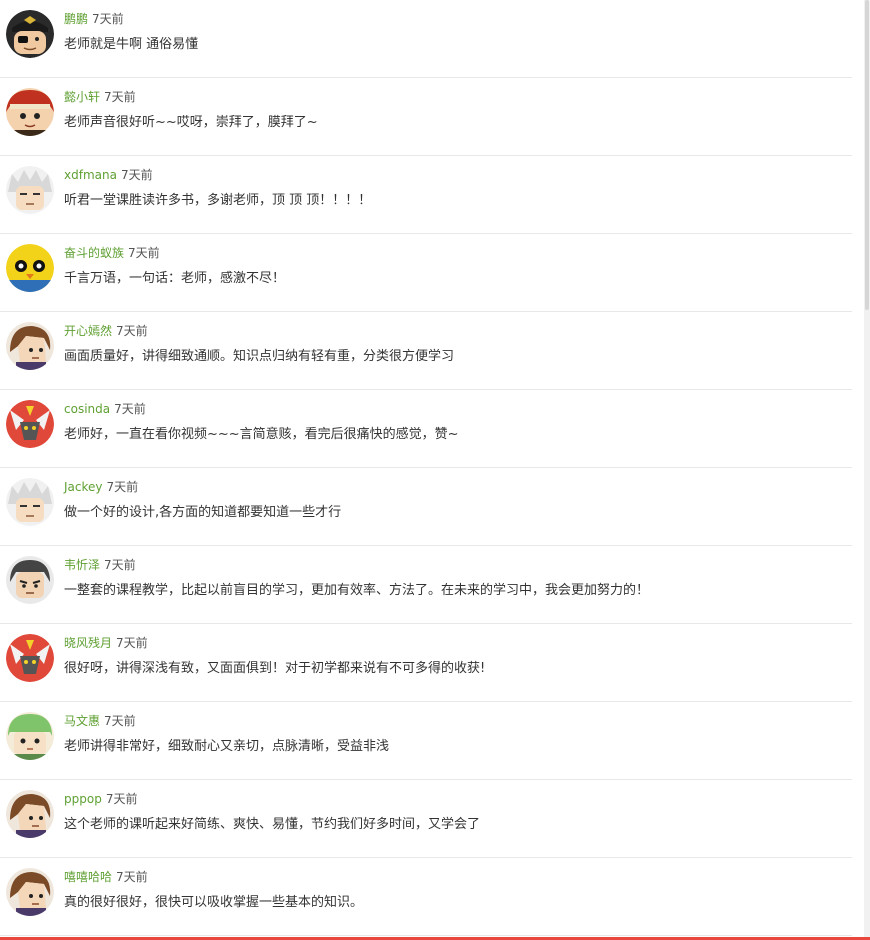 The image size is (870, 940). What do you see at coordinates (191, 122) in the screenshot?
I see `comment-text: 老师声音很好听~~哎呀，崇拜了，膜拜了~` at bounding box center [191, 122].